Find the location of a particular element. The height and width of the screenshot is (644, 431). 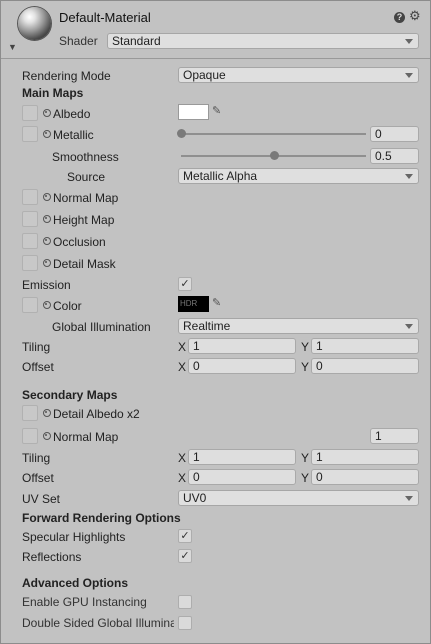

secondary-normal-map-texture-slot is located at coordinates (30, 436).